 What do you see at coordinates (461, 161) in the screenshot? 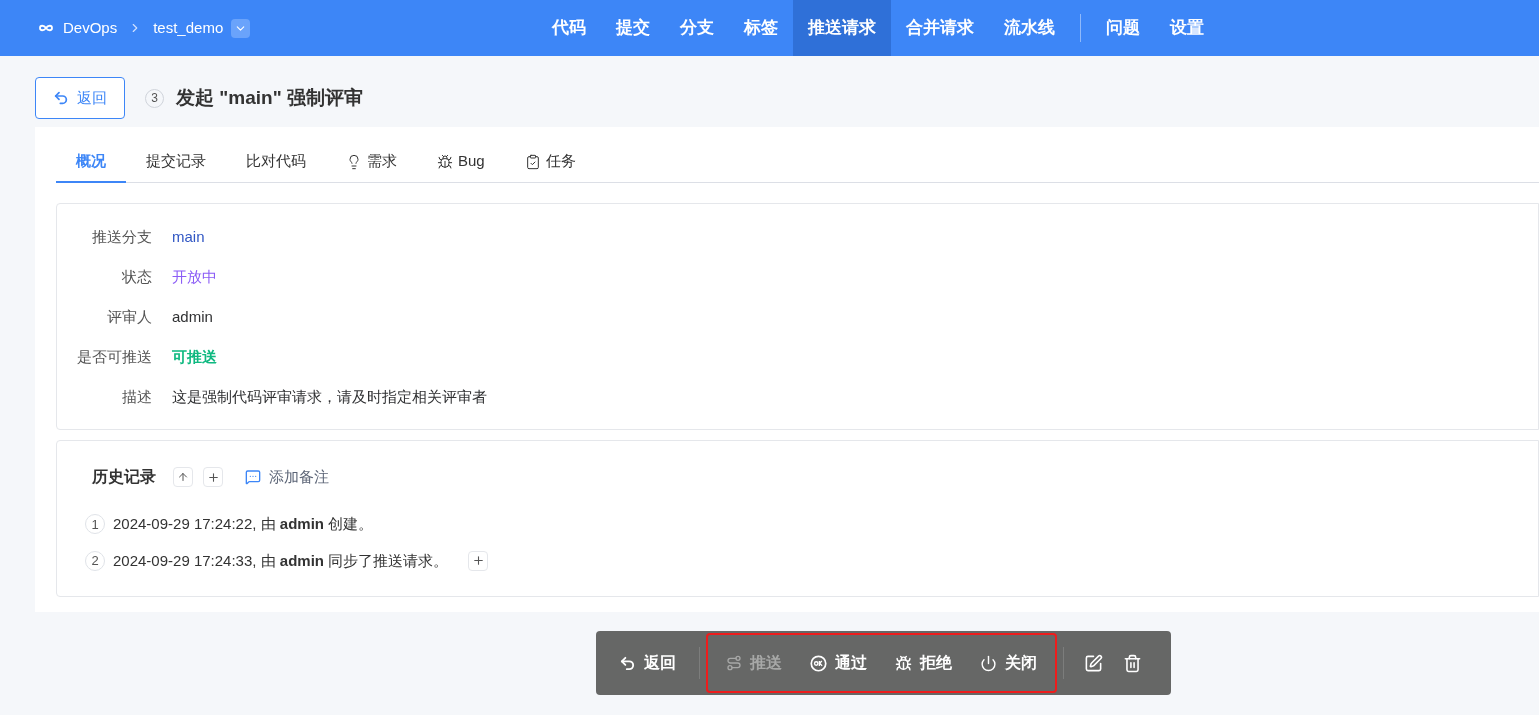
I see `tab: Bug` at bounding box center [461, 161].